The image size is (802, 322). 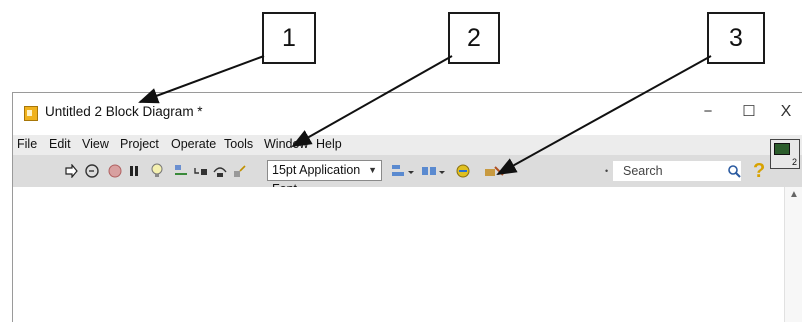 I want to click on maximize-button: ☐, so click(x=749, y=112).